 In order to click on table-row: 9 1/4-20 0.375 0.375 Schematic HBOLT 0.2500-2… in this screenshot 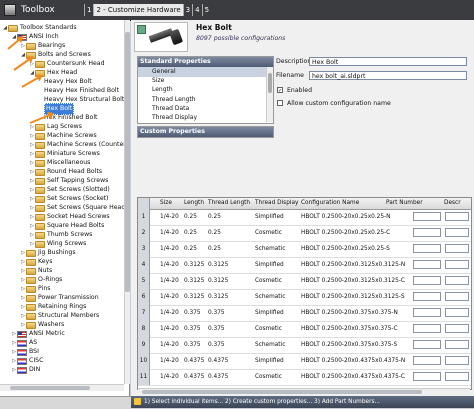, I will do `click(304, 345)`.